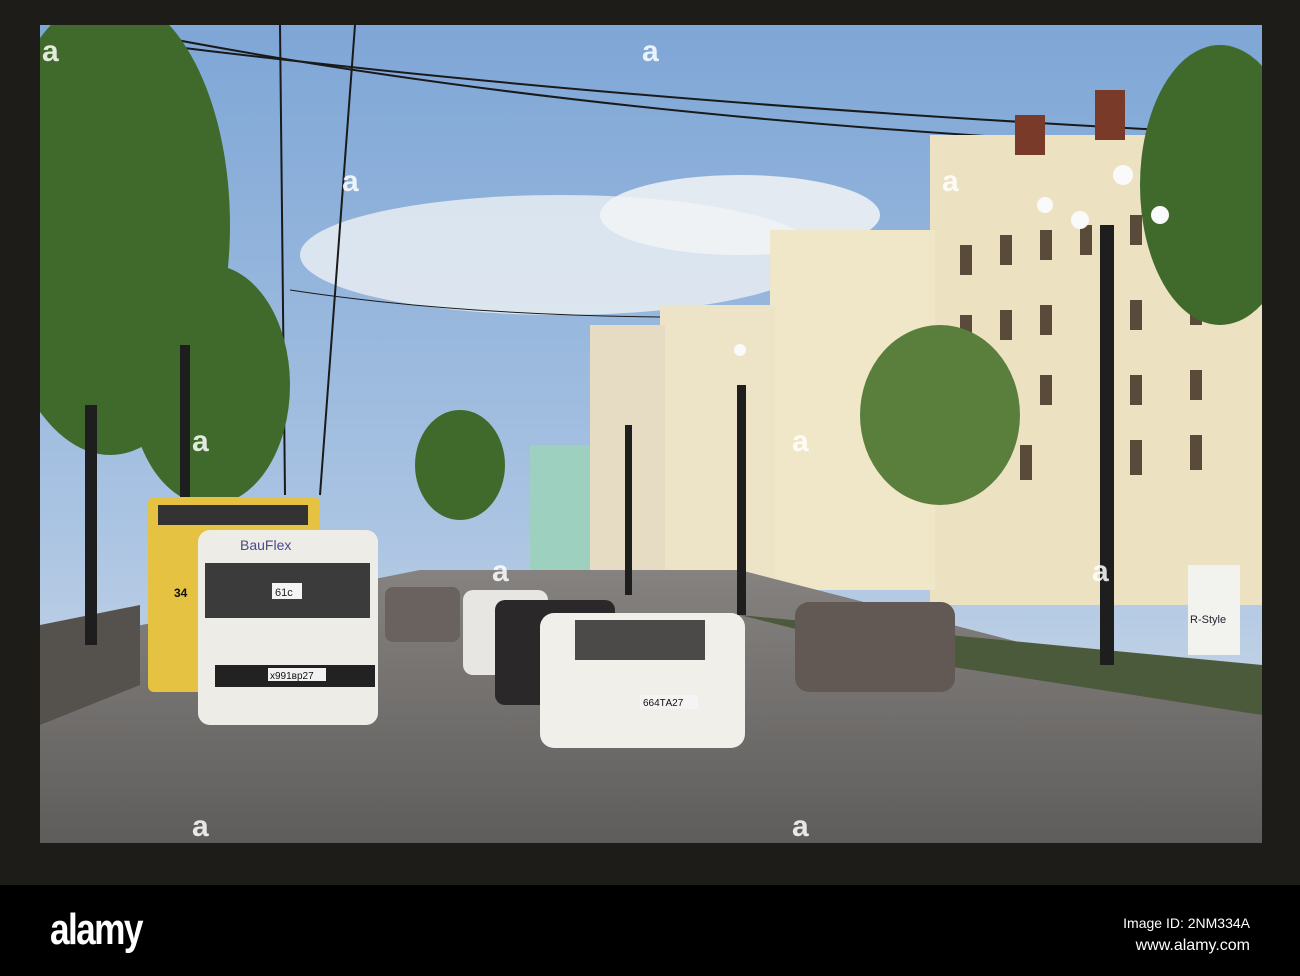  I want to click on alamy-logo: alamy, so click(96, 929).